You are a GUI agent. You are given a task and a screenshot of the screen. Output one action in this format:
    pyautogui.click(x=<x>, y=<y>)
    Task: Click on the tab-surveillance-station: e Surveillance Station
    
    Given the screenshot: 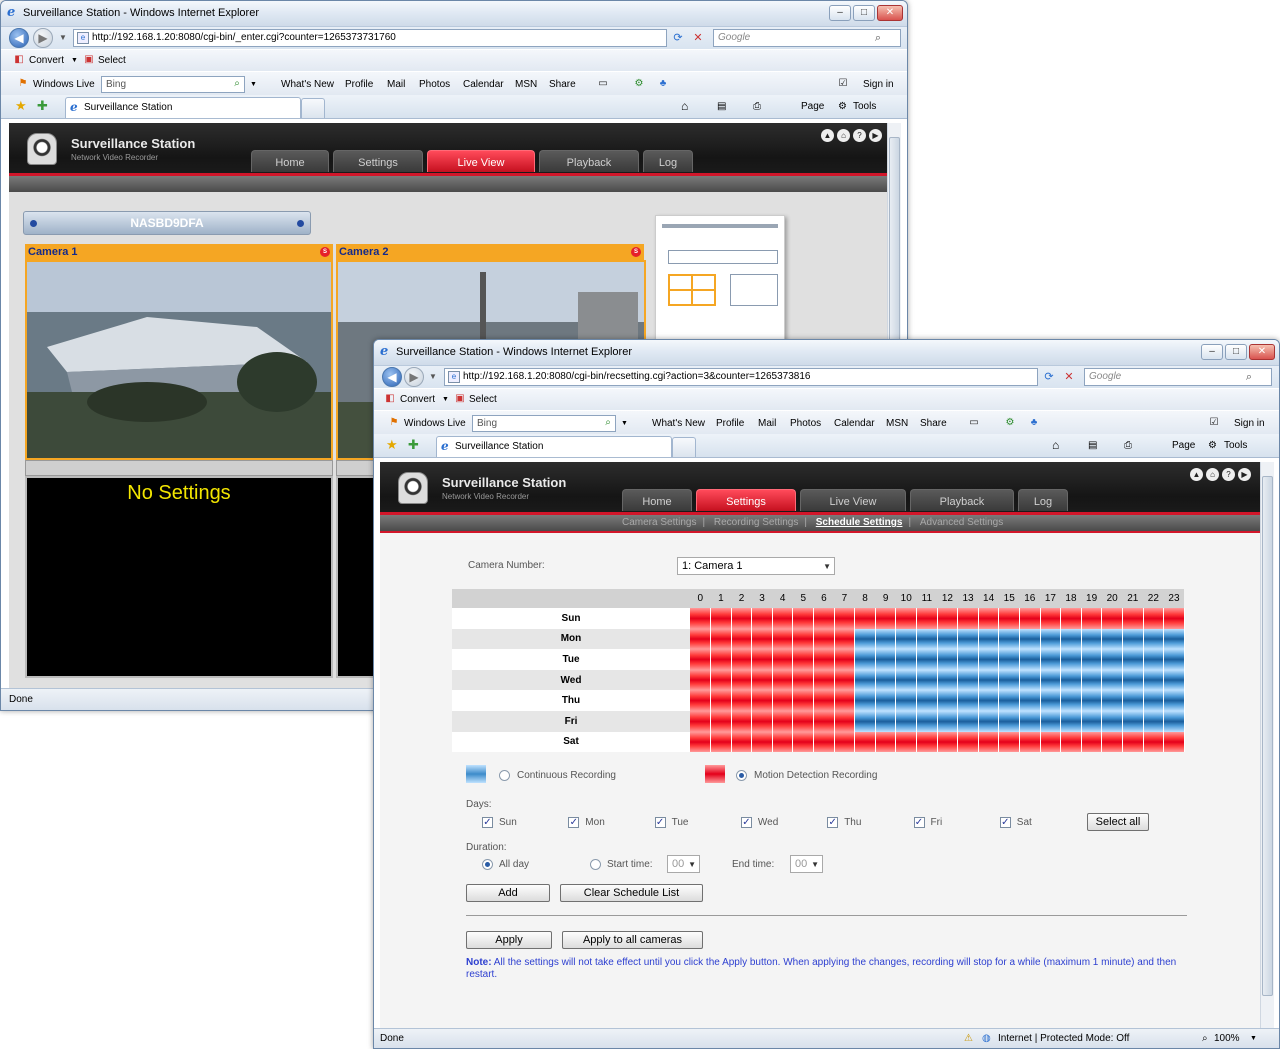 What is the action you would take?
    pyautogui.click(x=554, y=446)
    